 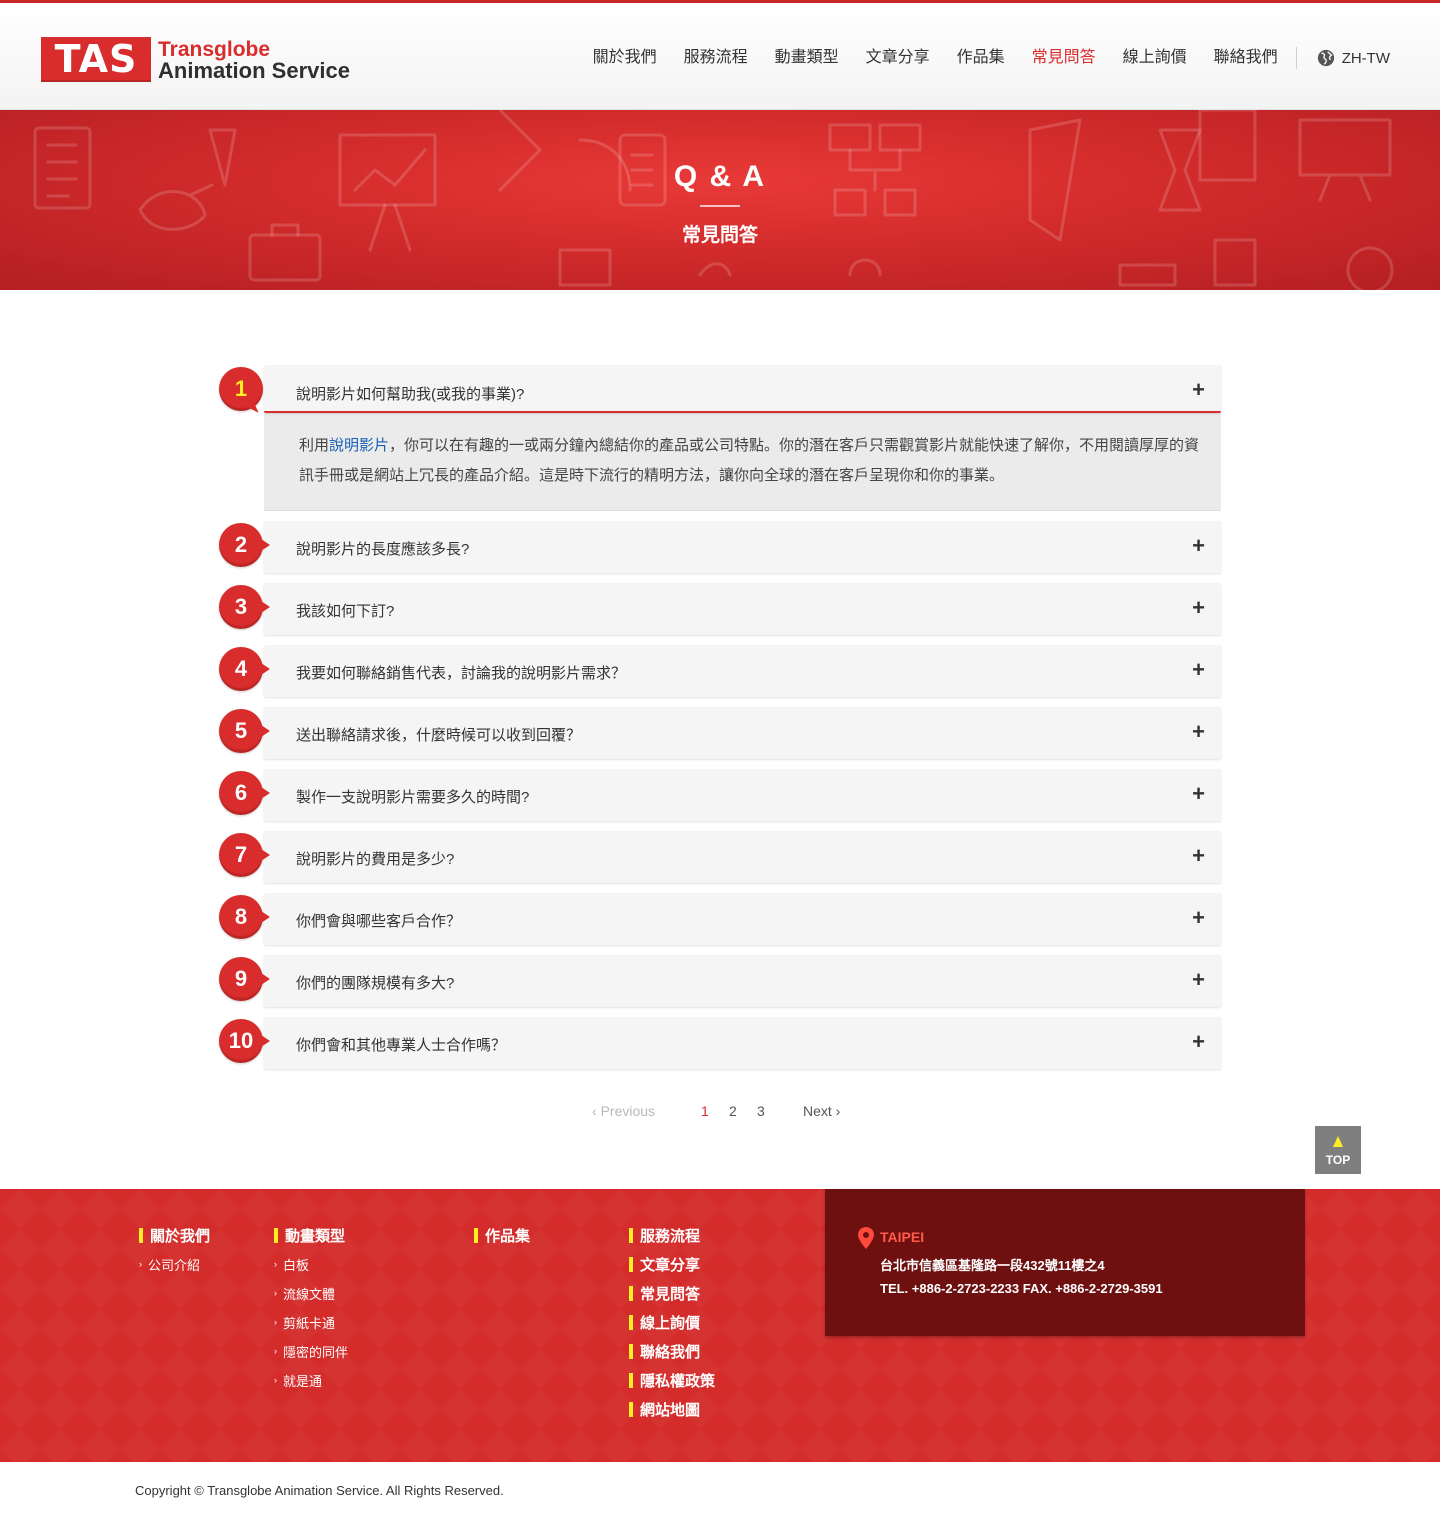 I want to click on faq-number-badge: 2, so click(x=244, y=545).